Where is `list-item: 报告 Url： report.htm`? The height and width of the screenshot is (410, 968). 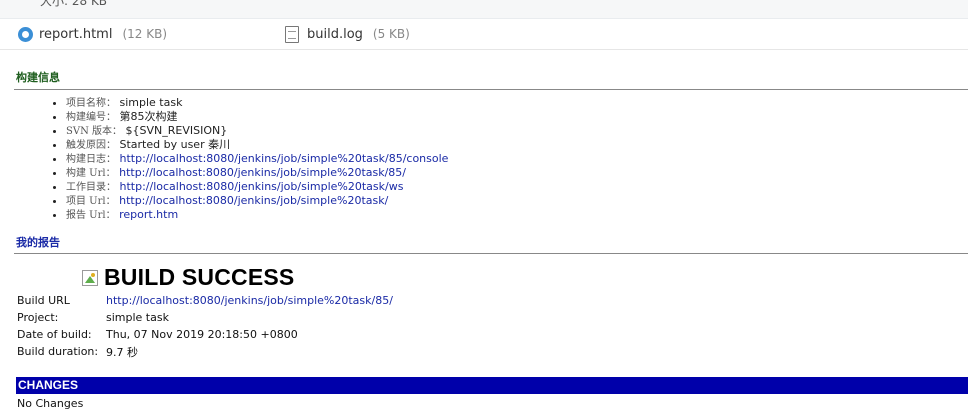 list-item: 报告 Url： report.htm is located at coordinates (257, 215).